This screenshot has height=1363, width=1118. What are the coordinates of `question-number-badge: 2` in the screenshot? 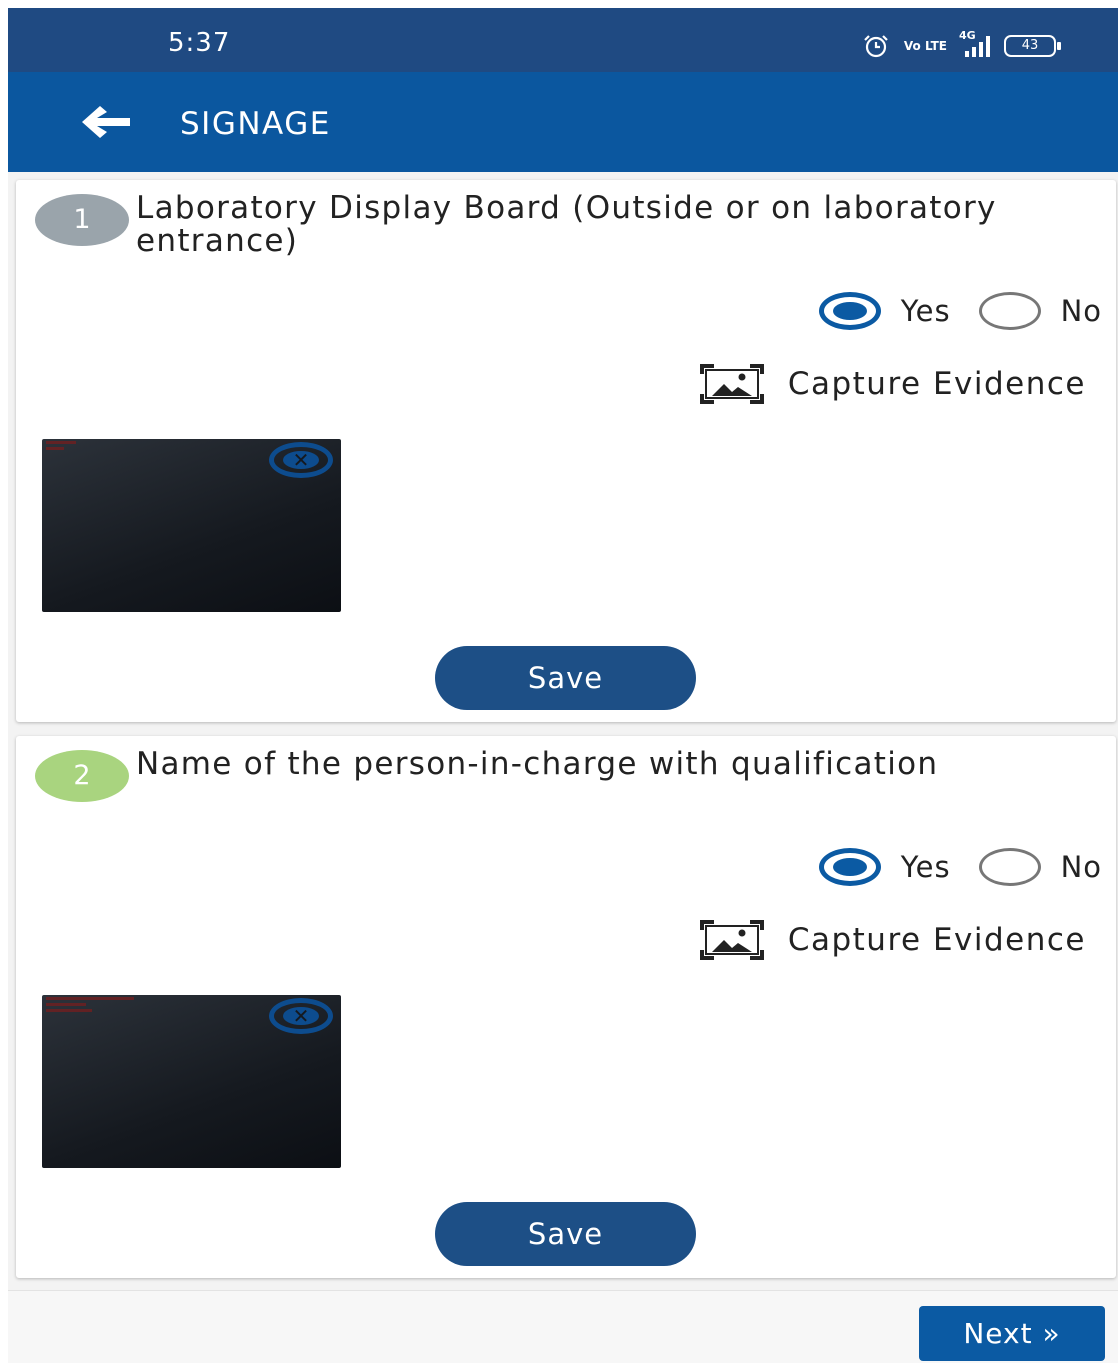 It's located at (82, 776).